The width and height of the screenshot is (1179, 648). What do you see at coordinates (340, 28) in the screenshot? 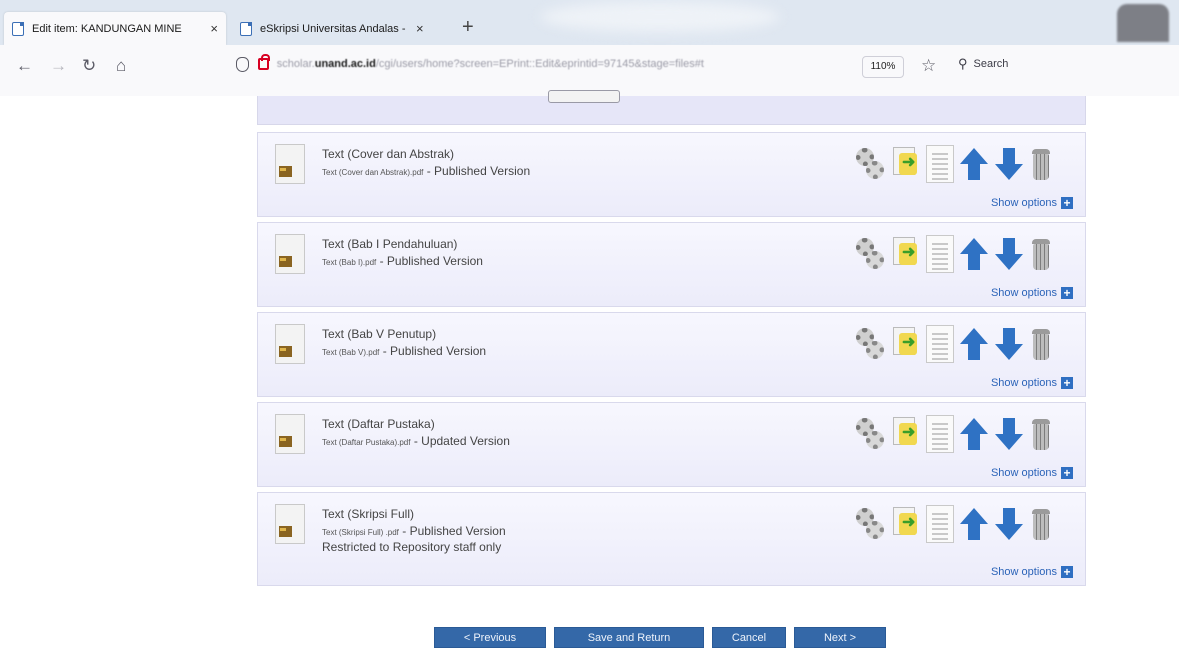
I see `tab-eskripsi: eSkripsi Universitas Andalas - ×` at bounding box center [340, 28].